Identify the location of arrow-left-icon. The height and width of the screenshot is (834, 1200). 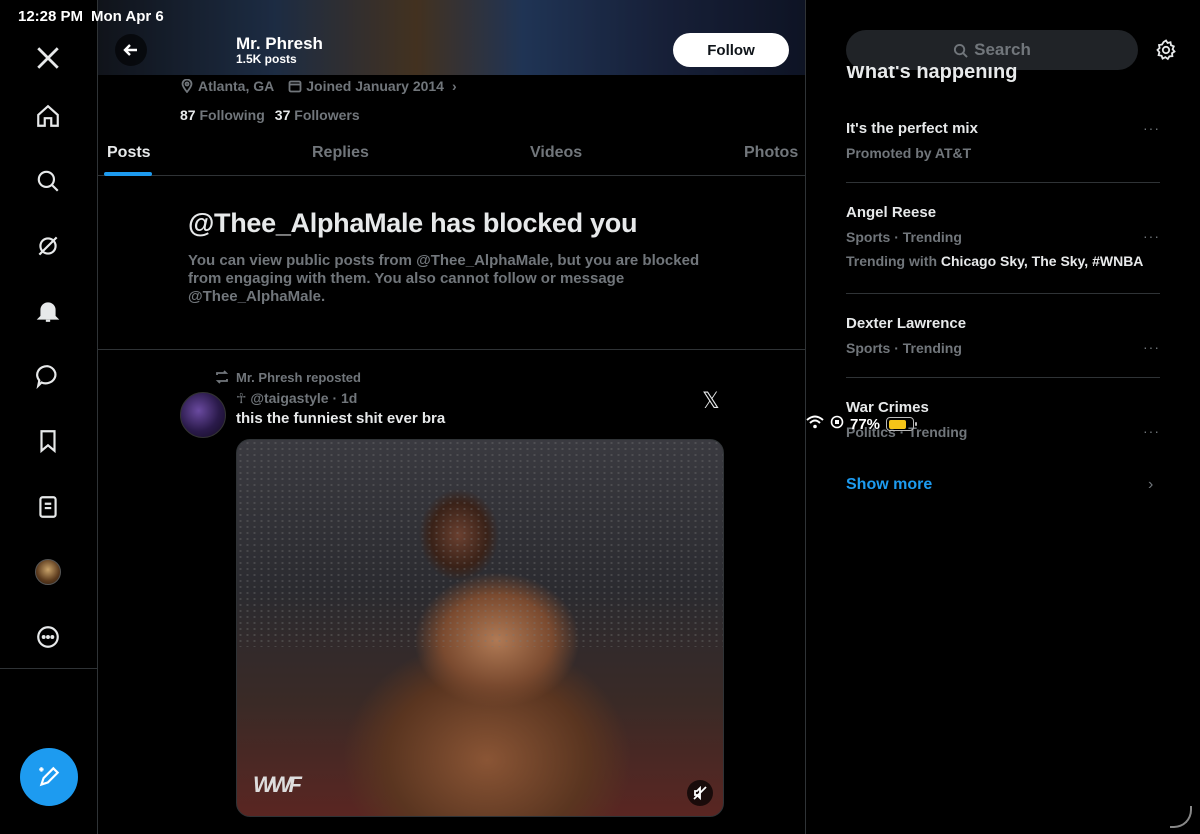
(130, 50).